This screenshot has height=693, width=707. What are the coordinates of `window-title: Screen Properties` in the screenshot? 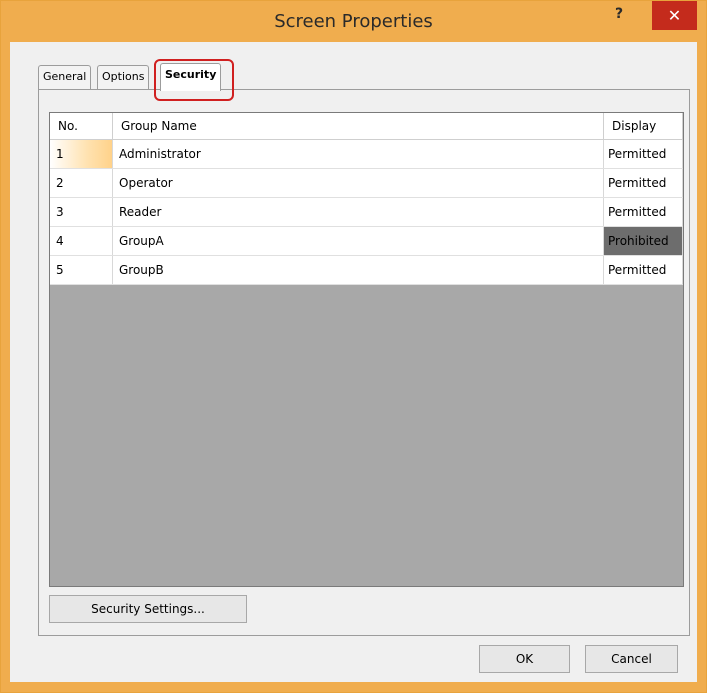 It's located at (353, 21).